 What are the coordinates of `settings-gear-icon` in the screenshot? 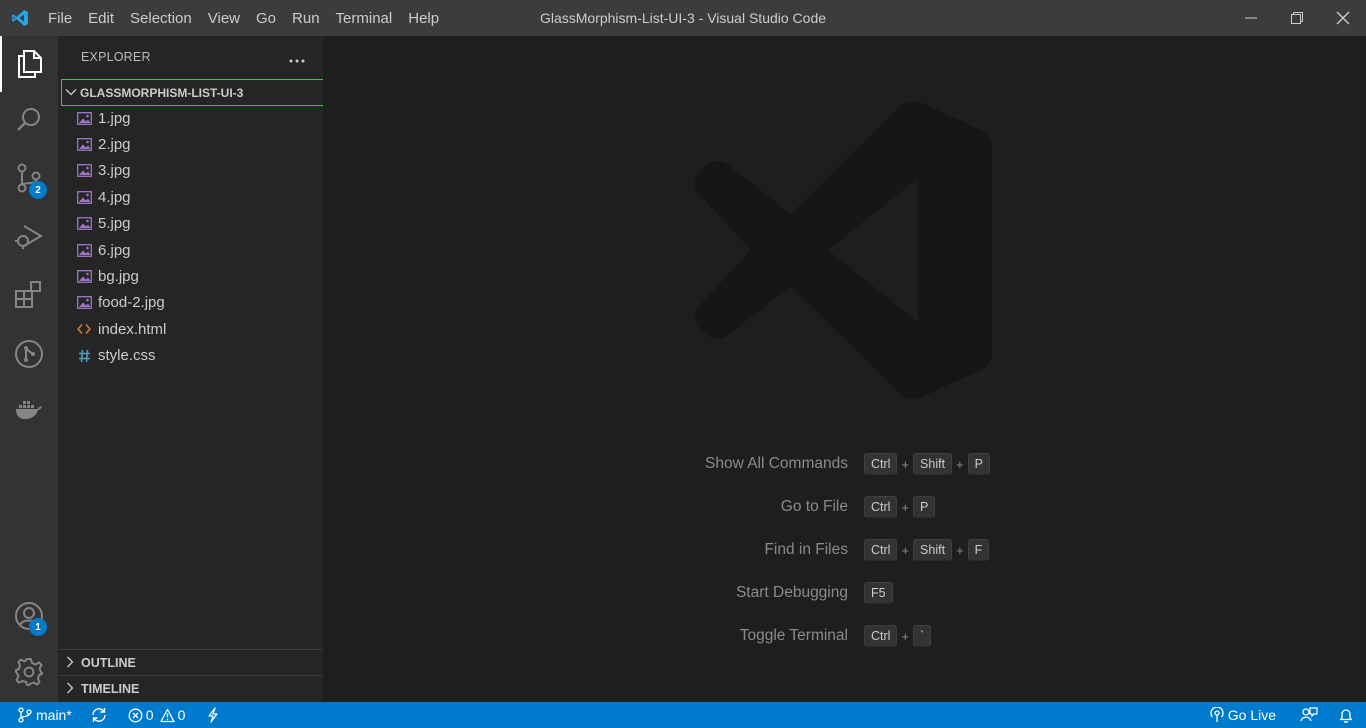 It's located at (29, 672).